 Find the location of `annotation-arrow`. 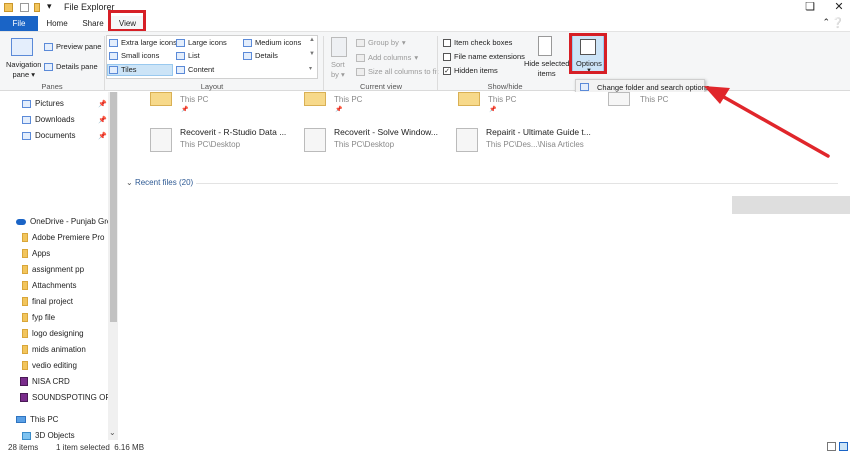

annotation-arrow is located at coordinates (767, 122).